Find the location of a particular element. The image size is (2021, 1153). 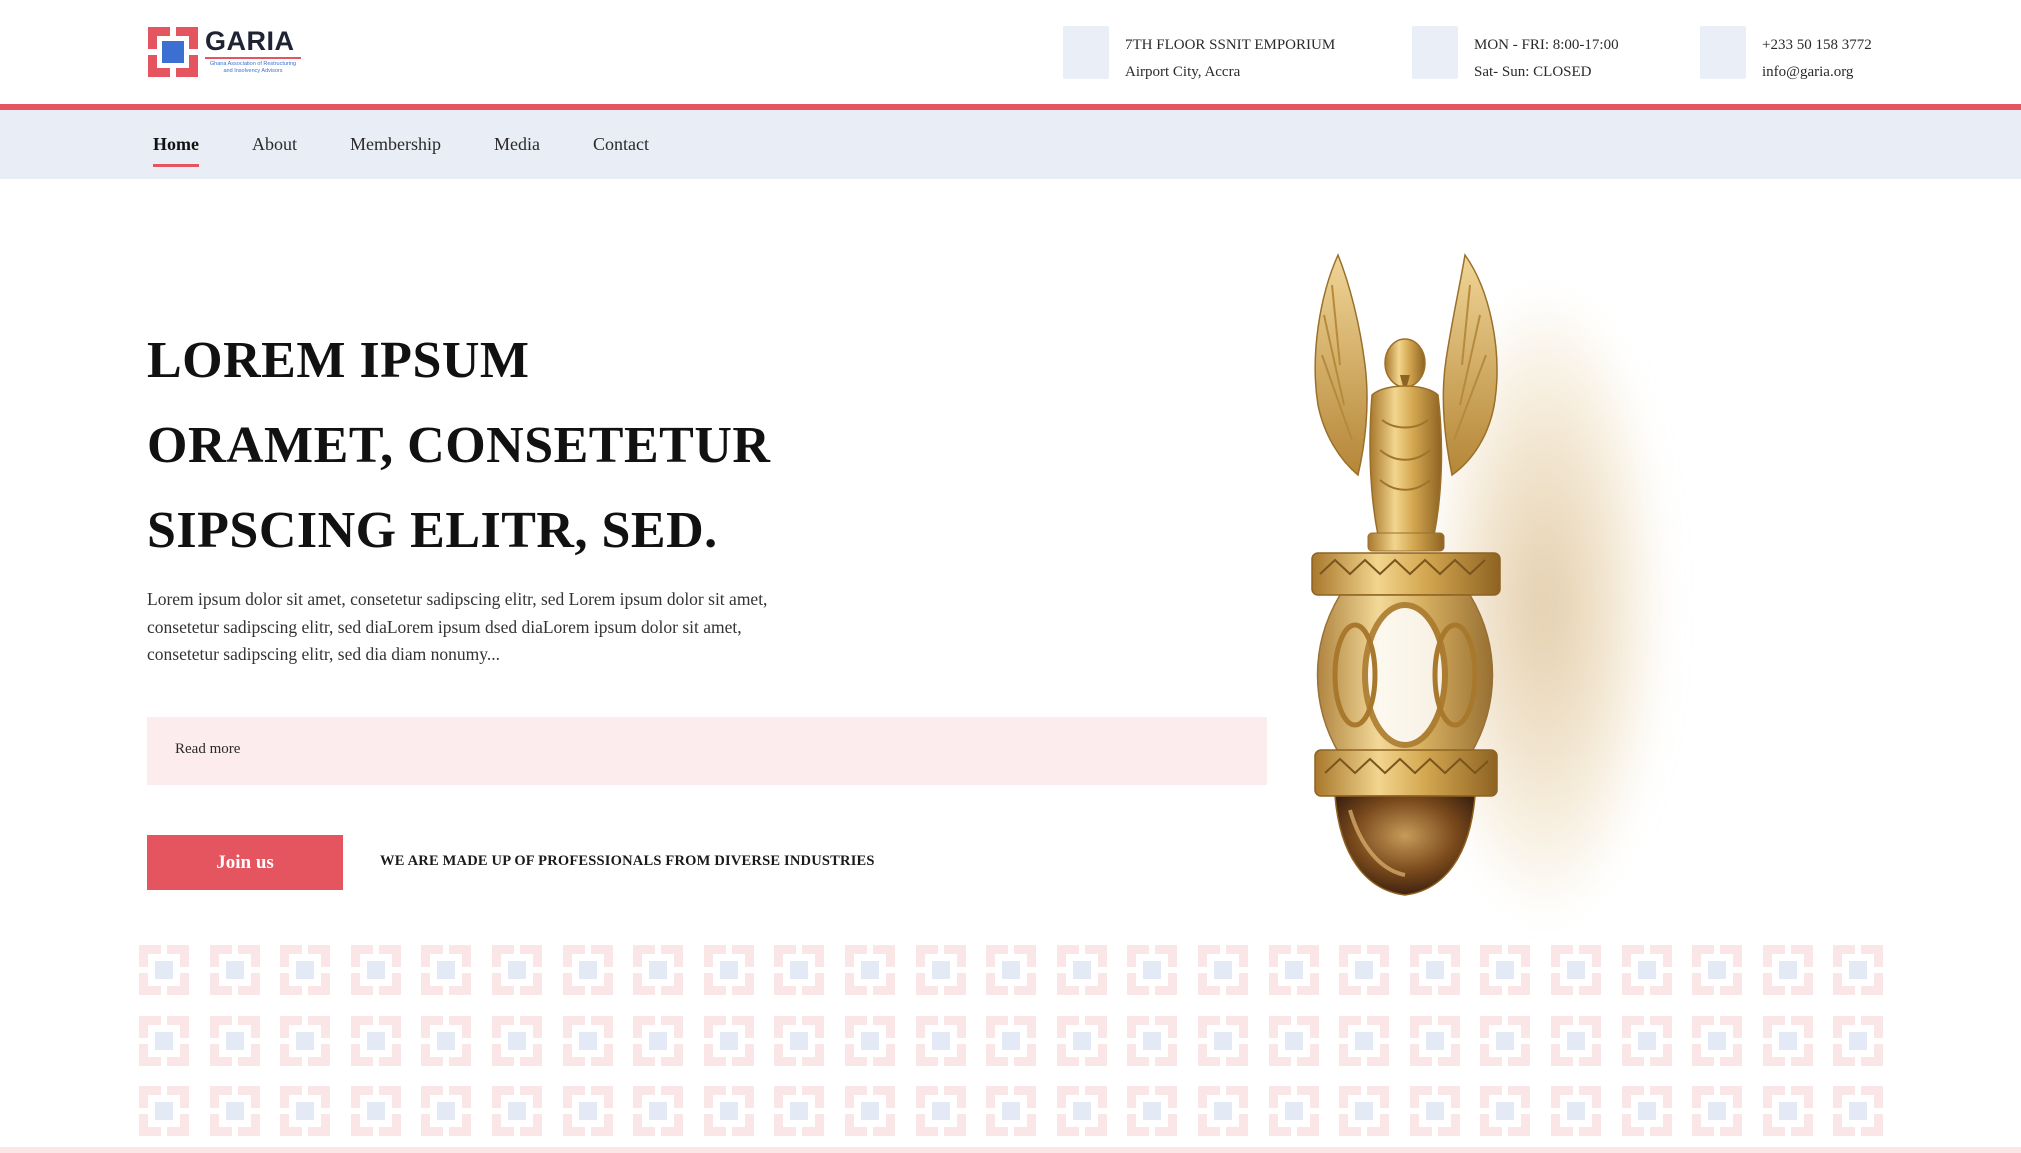

hours-info: MON - FRI: 8:00-17:00 Sat- Sun: CLOSED is located at coordinates (1515, 56).